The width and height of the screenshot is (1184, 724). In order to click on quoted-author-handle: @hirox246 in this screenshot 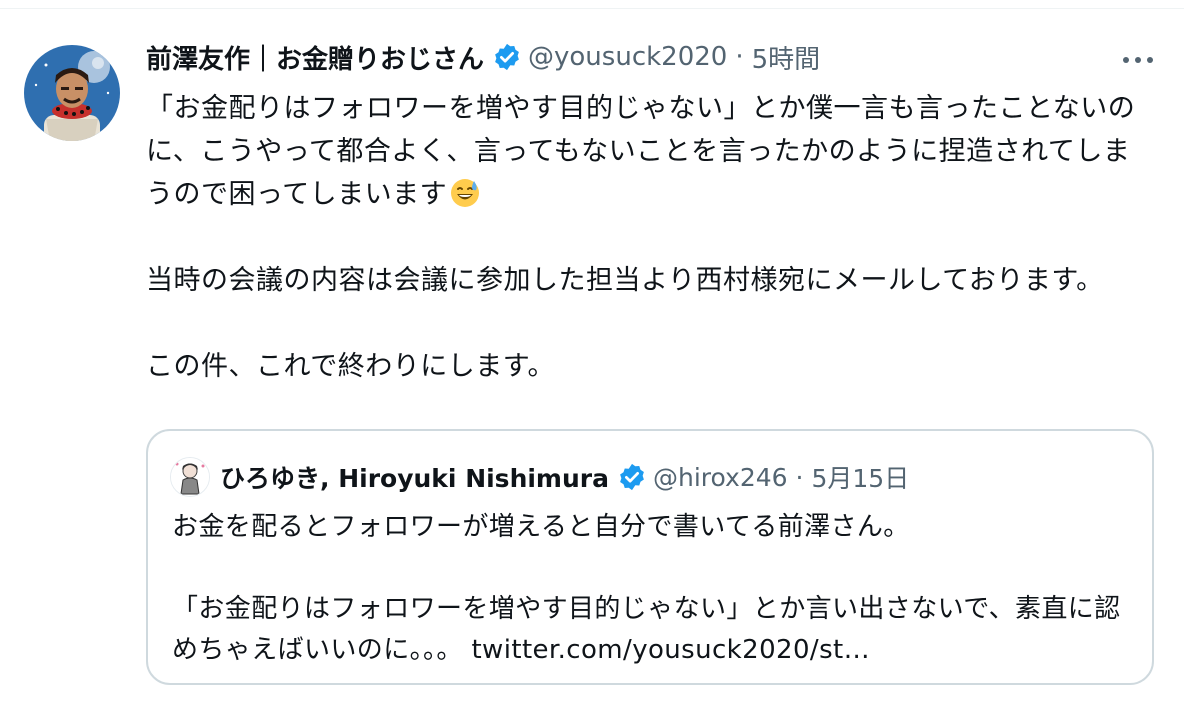, I will do `click(720, 477)`.